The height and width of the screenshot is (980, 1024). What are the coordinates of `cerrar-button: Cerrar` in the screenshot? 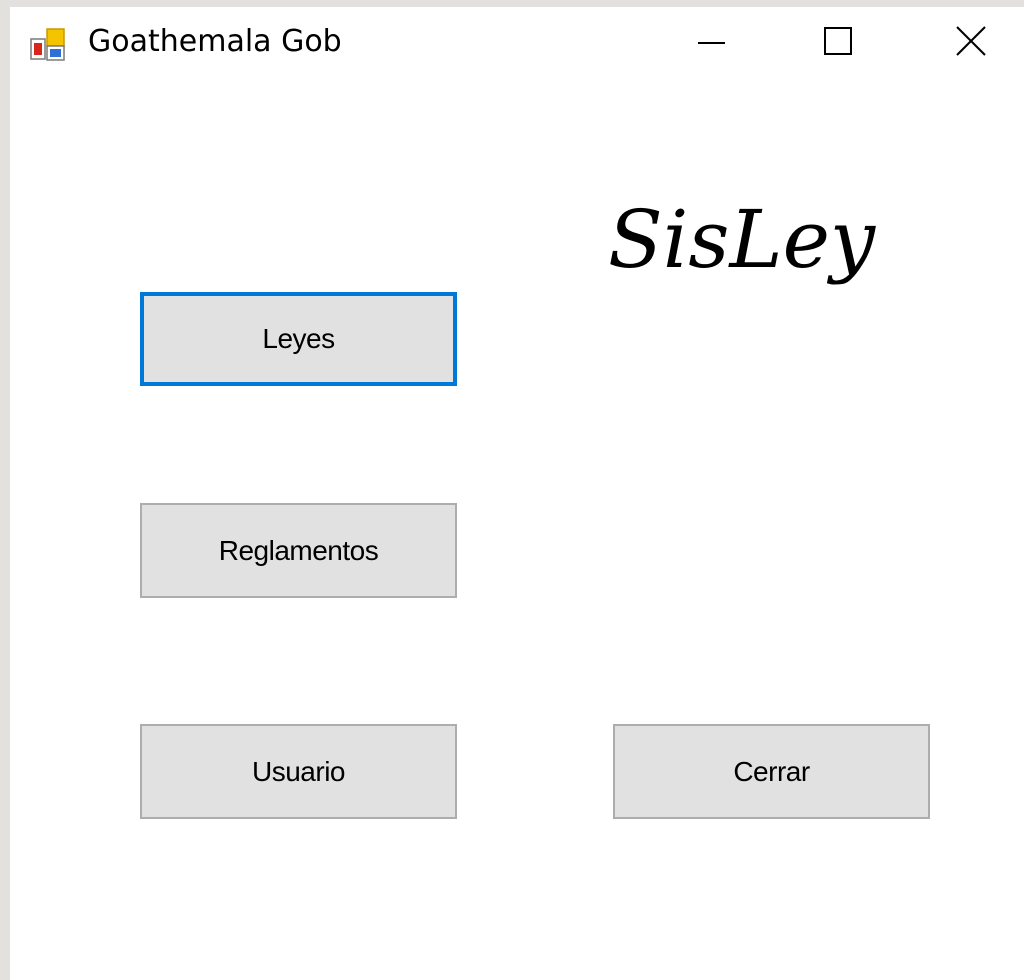 It's located at (771, 771).